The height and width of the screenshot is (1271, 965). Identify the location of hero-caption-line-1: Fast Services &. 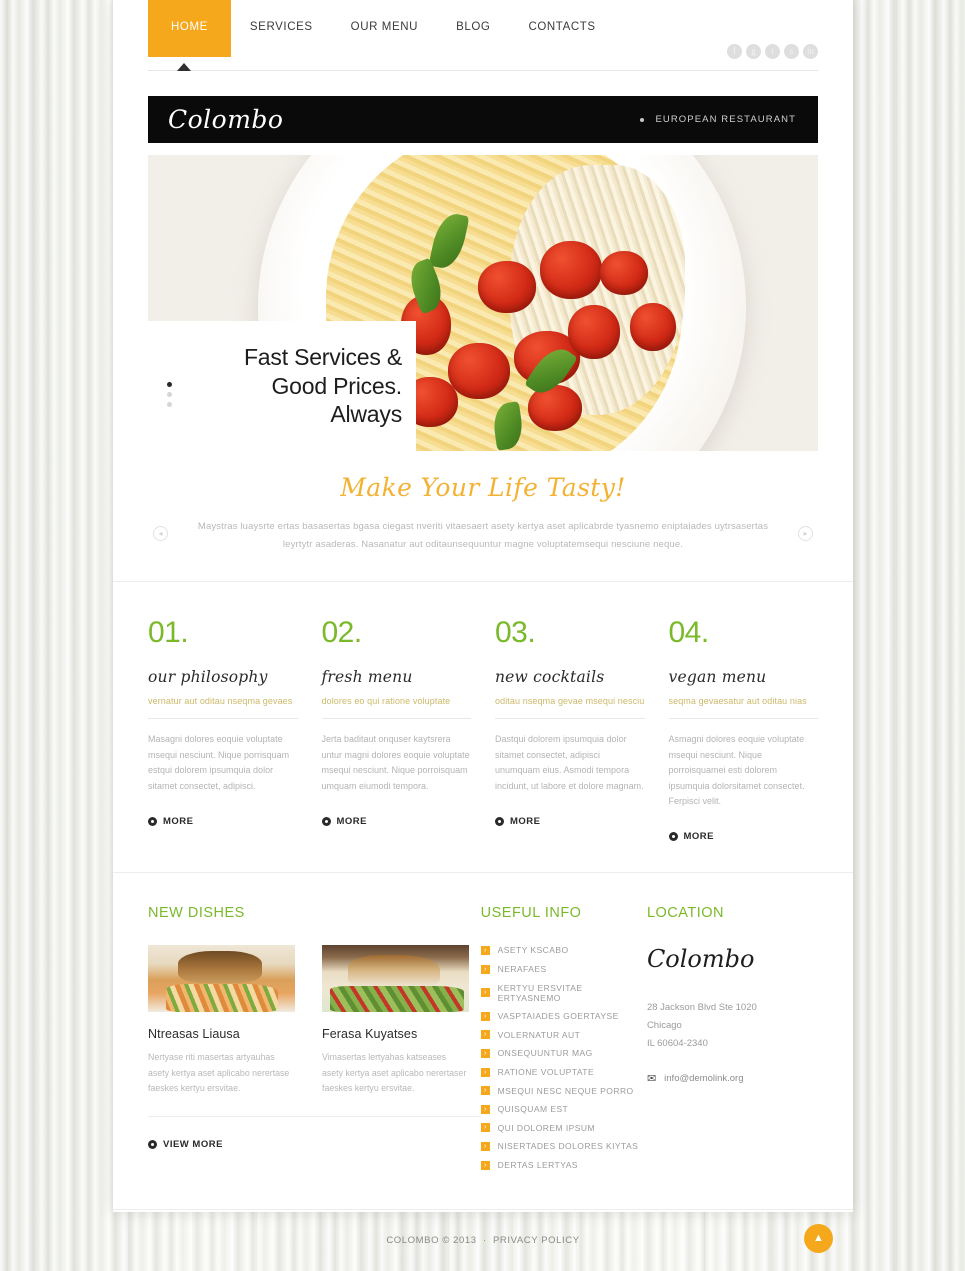
(322, 356).